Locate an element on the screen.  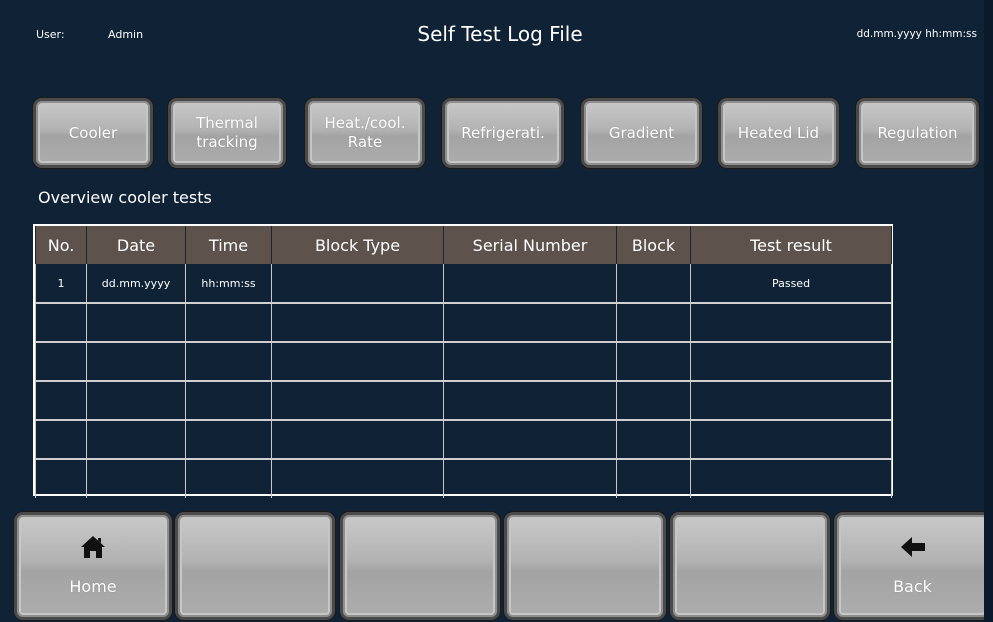
tab-label: Gradient is located at coordinates (641, 132).